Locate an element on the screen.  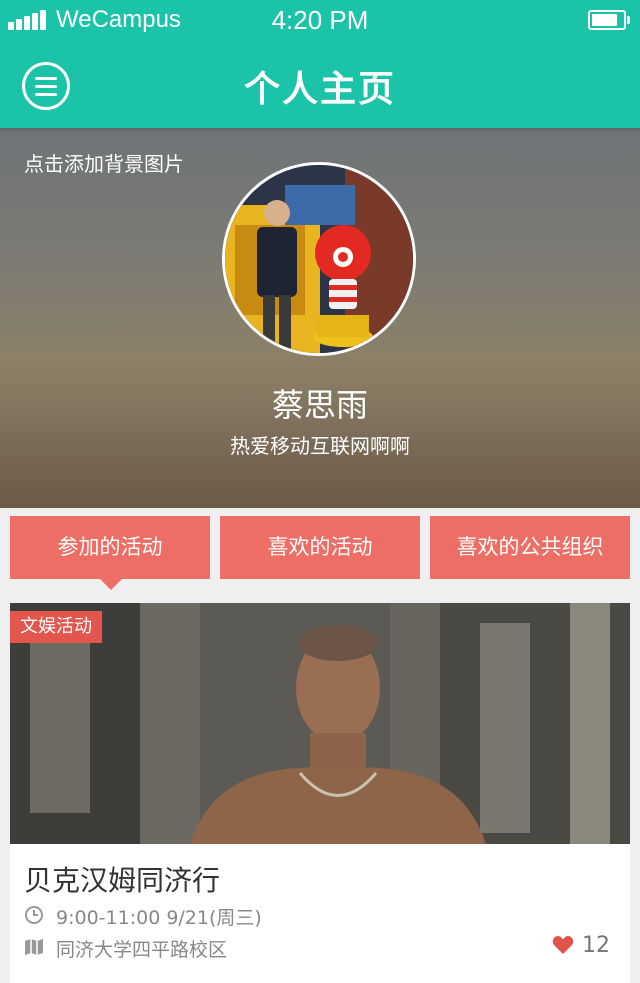
category-badge: 文娱活动 is located at coordinates (56, 627).